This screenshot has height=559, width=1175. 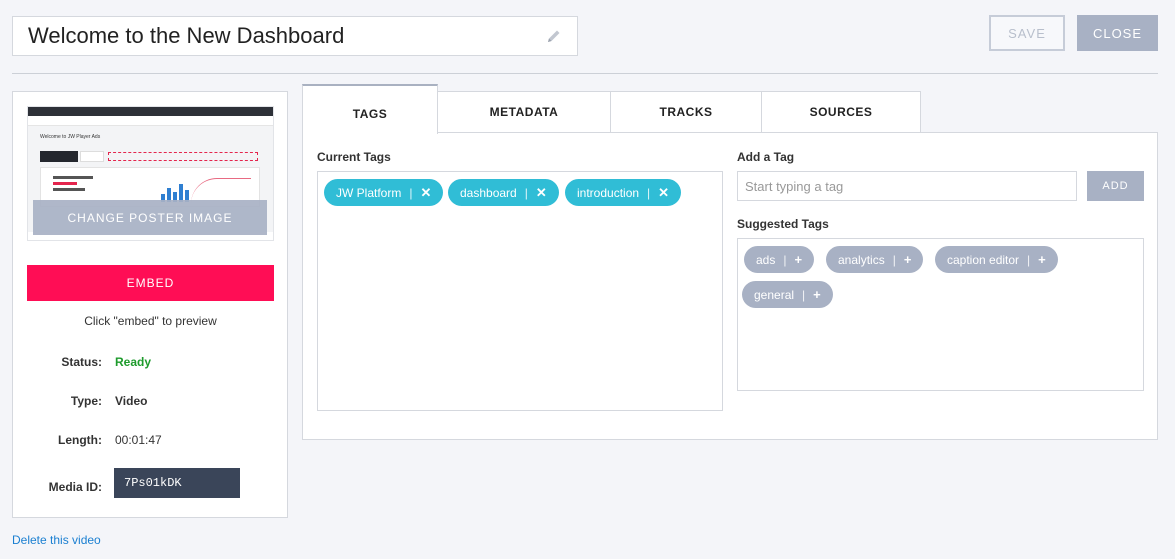 What do you see at coordinates (138, 440) in the screenshot?
I see `length-value: 00:01:47` at bounding box center [138, 440].